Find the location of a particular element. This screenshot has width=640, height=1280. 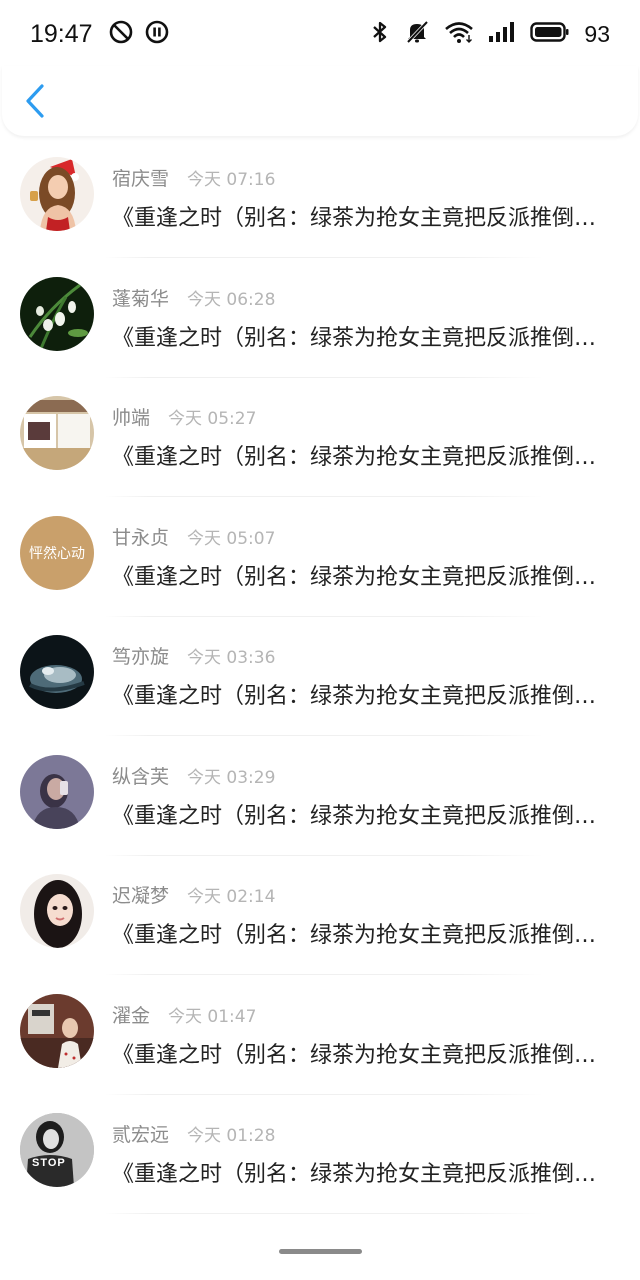

avatar-text: 怦然心动 is located at coordinates (57, 553).